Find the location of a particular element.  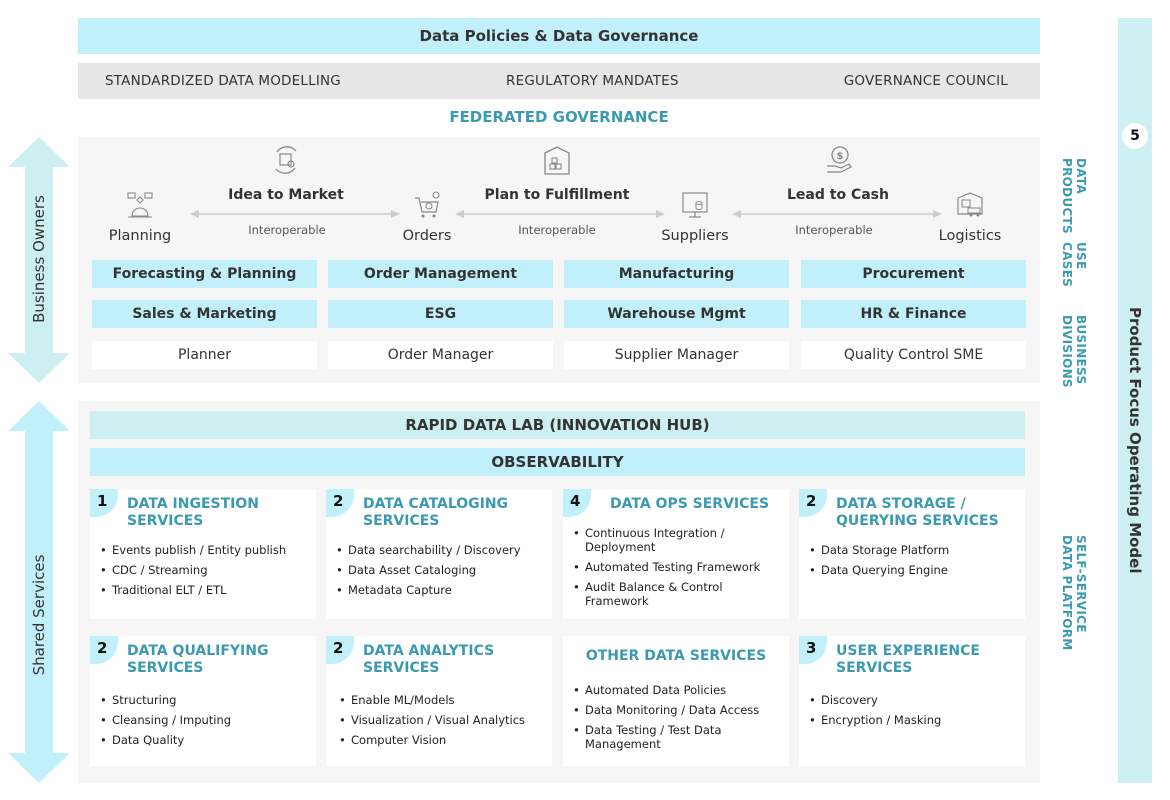

use-case-cell: Manufacturing is located at coordinates (676, 274).